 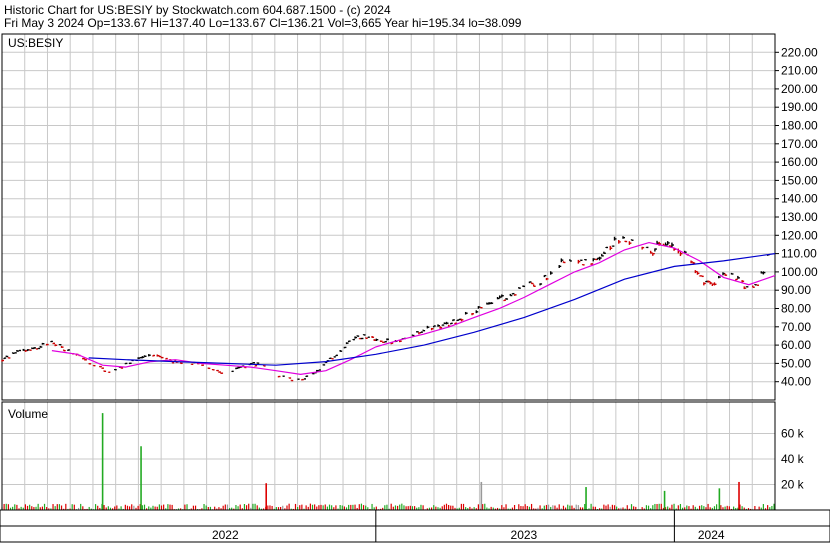 I want to click on volume-panel-label: Volume, so click(x=28, y=414).